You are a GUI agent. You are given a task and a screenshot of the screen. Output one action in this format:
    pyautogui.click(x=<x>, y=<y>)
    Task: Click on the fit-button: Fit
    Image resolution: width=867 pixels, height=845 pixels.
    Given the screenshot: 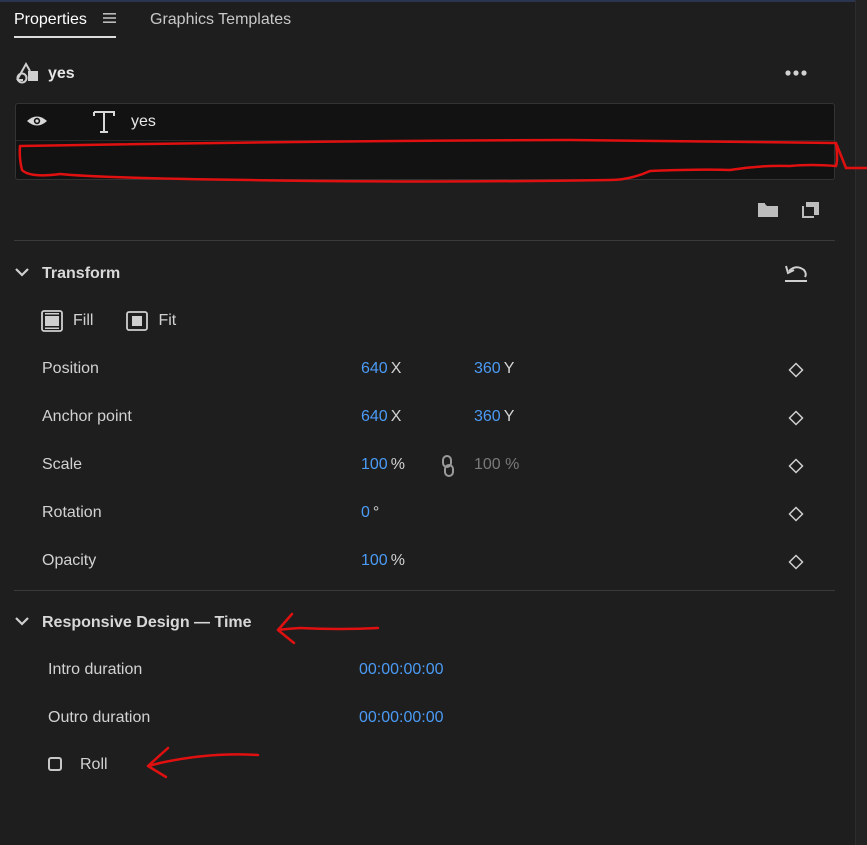 What is the action you would take?
    pyautogui.click(x=151, y=321)
    